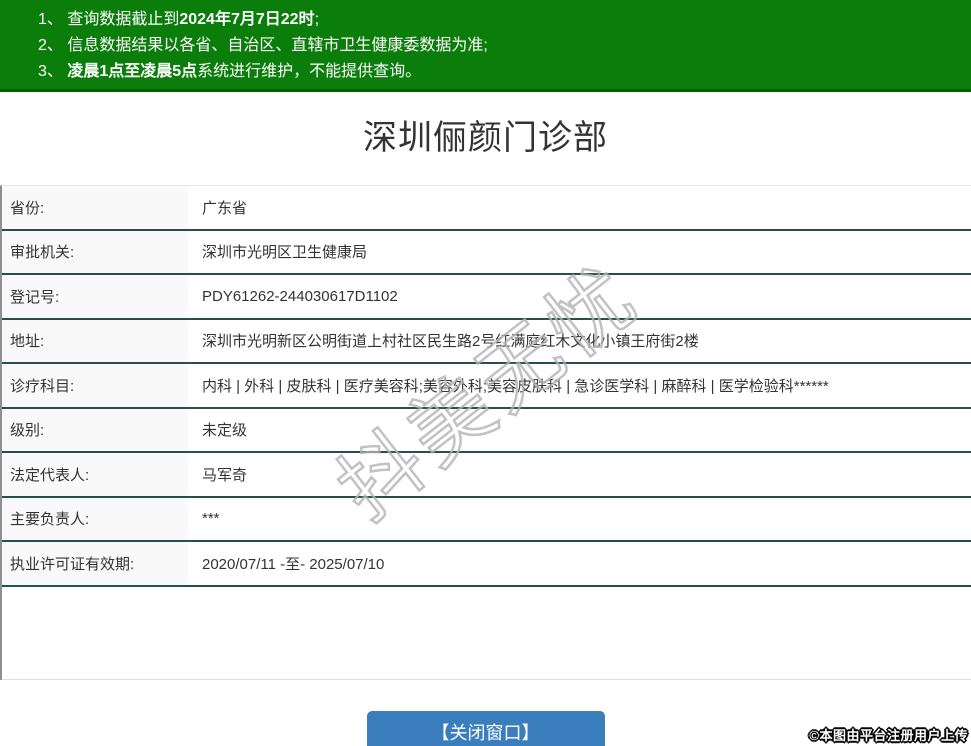  I want to click on row-label: 登记号:, so click(95, 296).